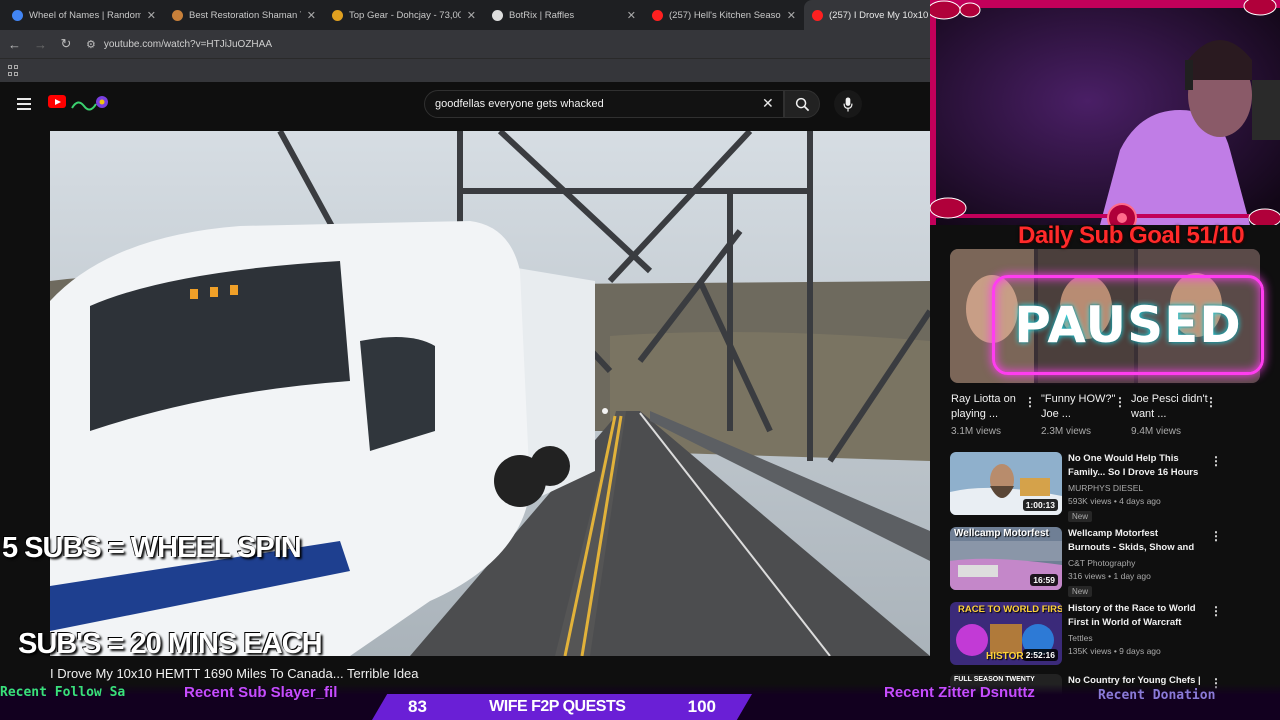  I want to click on quest-progress-bar: 83 WIFE F2P QUESTS 100, so click(562, 707).